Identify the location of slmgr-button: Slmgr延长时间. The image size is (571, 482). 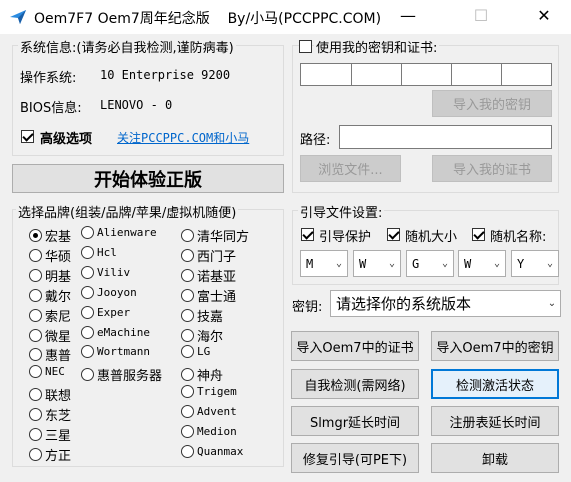
(355, 421).